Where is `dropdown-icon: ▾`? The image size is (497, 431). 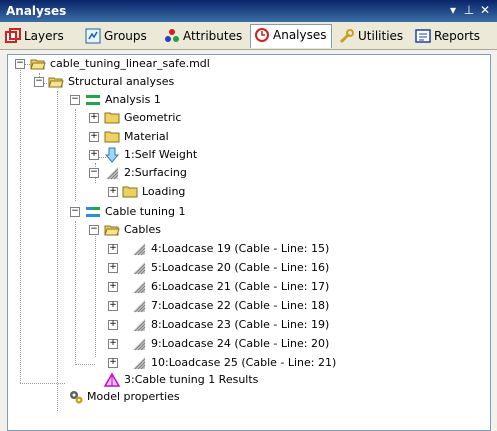 dropdown-icon: ▾ is located at coordinates (453, 10).